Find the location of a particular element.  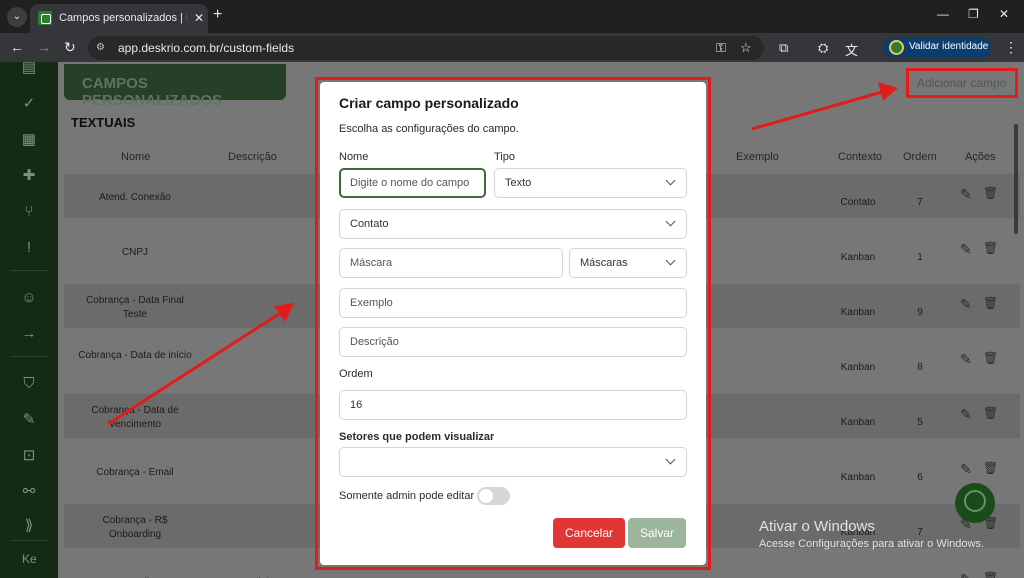

check-circle-icon: ✓ is located at coordinates (29, 104).